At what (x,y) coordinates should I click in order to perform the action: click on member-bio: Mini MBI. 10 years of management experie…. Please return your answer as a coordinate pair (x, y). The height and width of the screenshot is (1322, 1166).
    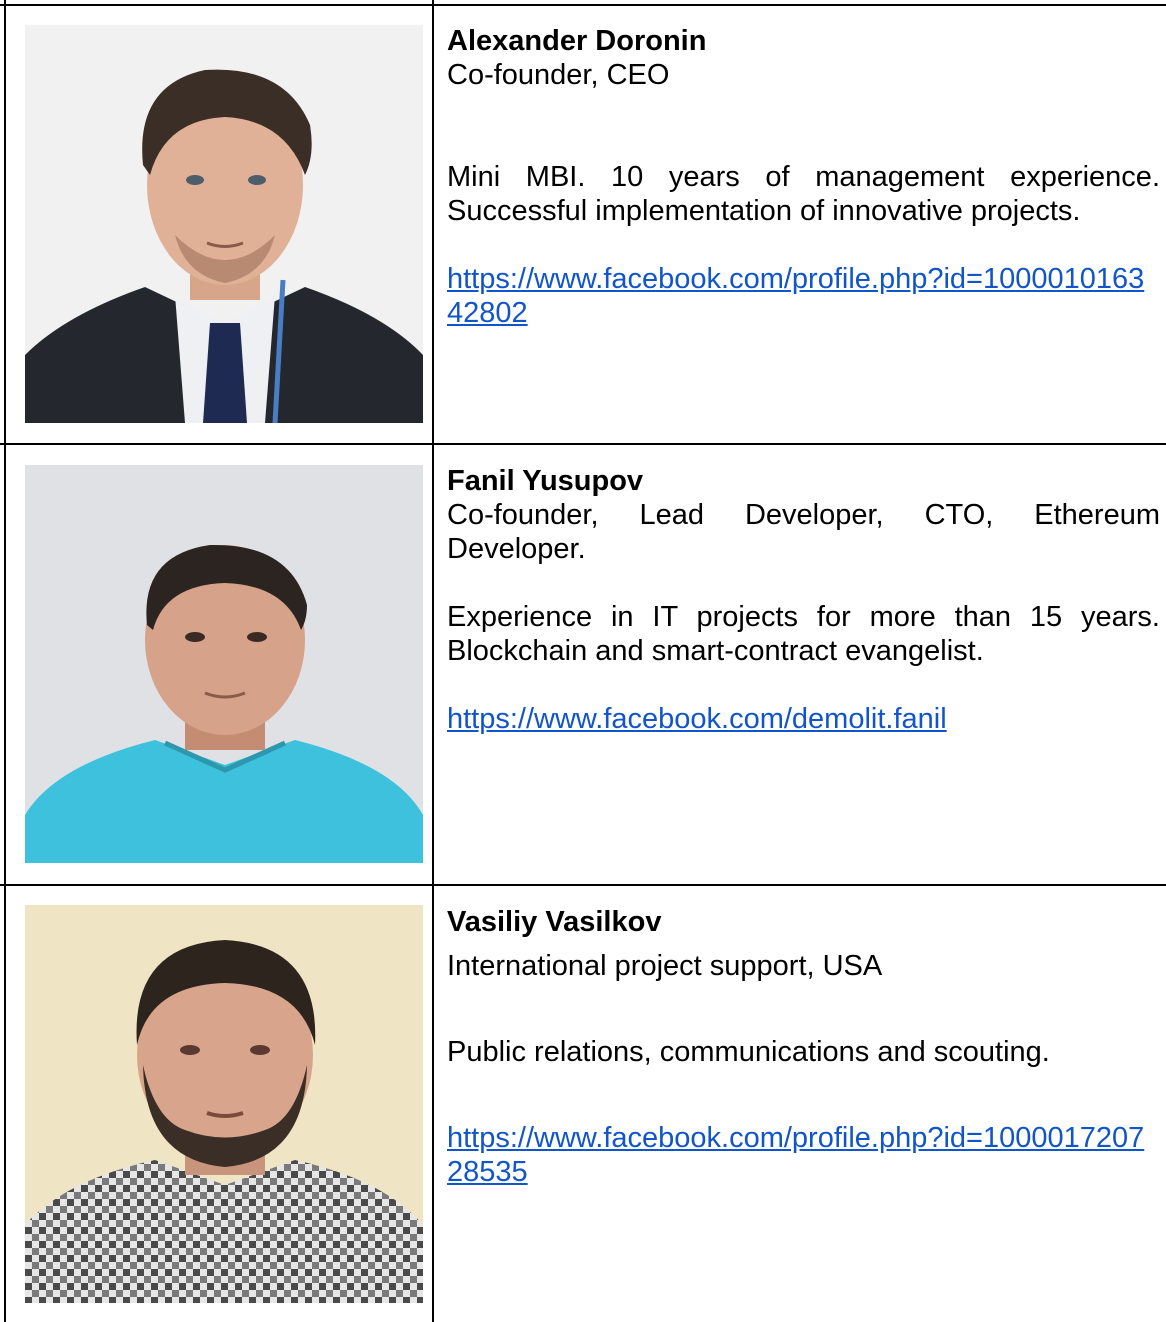
    Looking at the image, I should click on (803, 194).